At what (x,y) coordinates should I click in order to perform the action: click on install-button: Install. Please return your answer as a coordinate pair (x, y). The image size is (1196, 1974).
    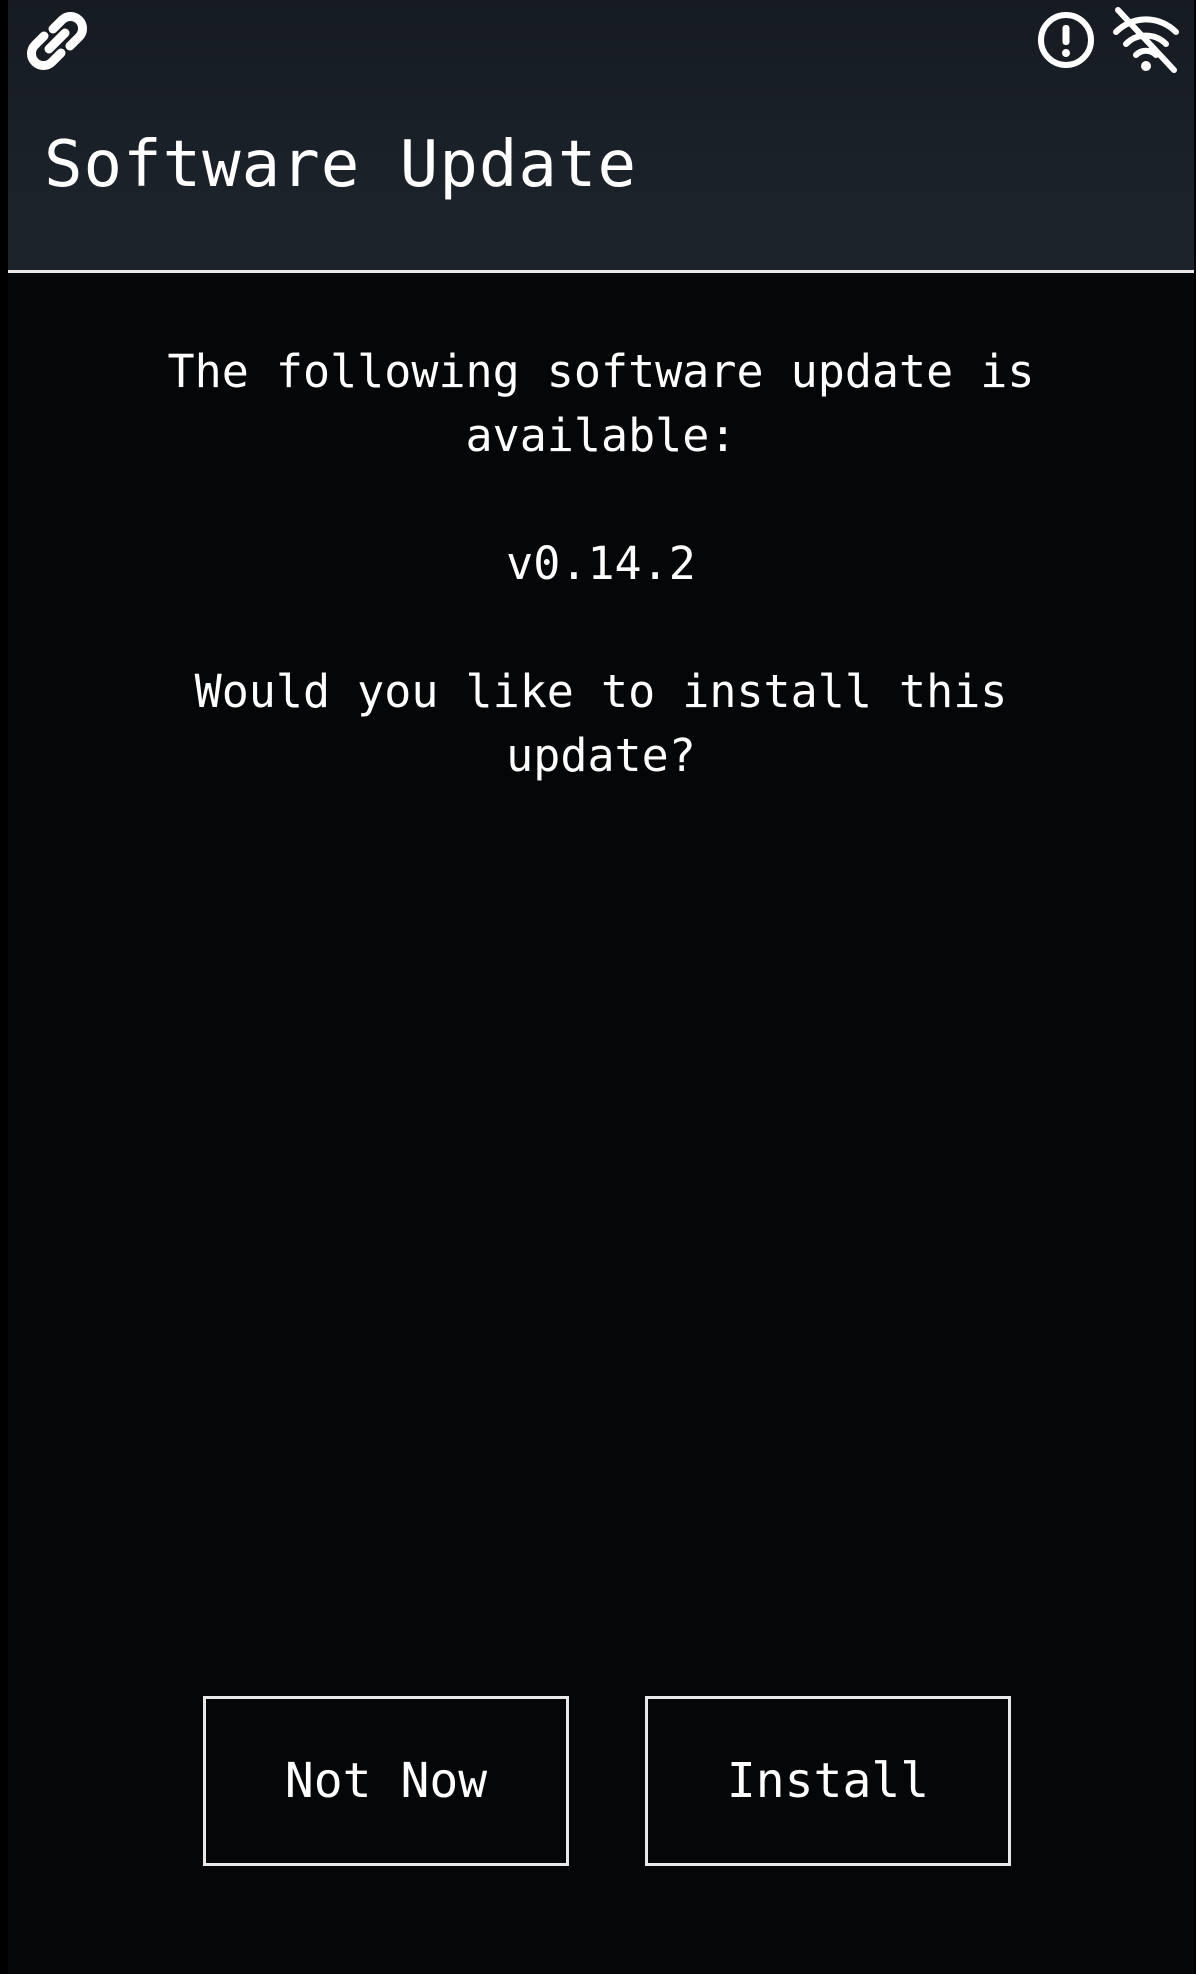
    Looking at the image, I should click on (828, 1781).